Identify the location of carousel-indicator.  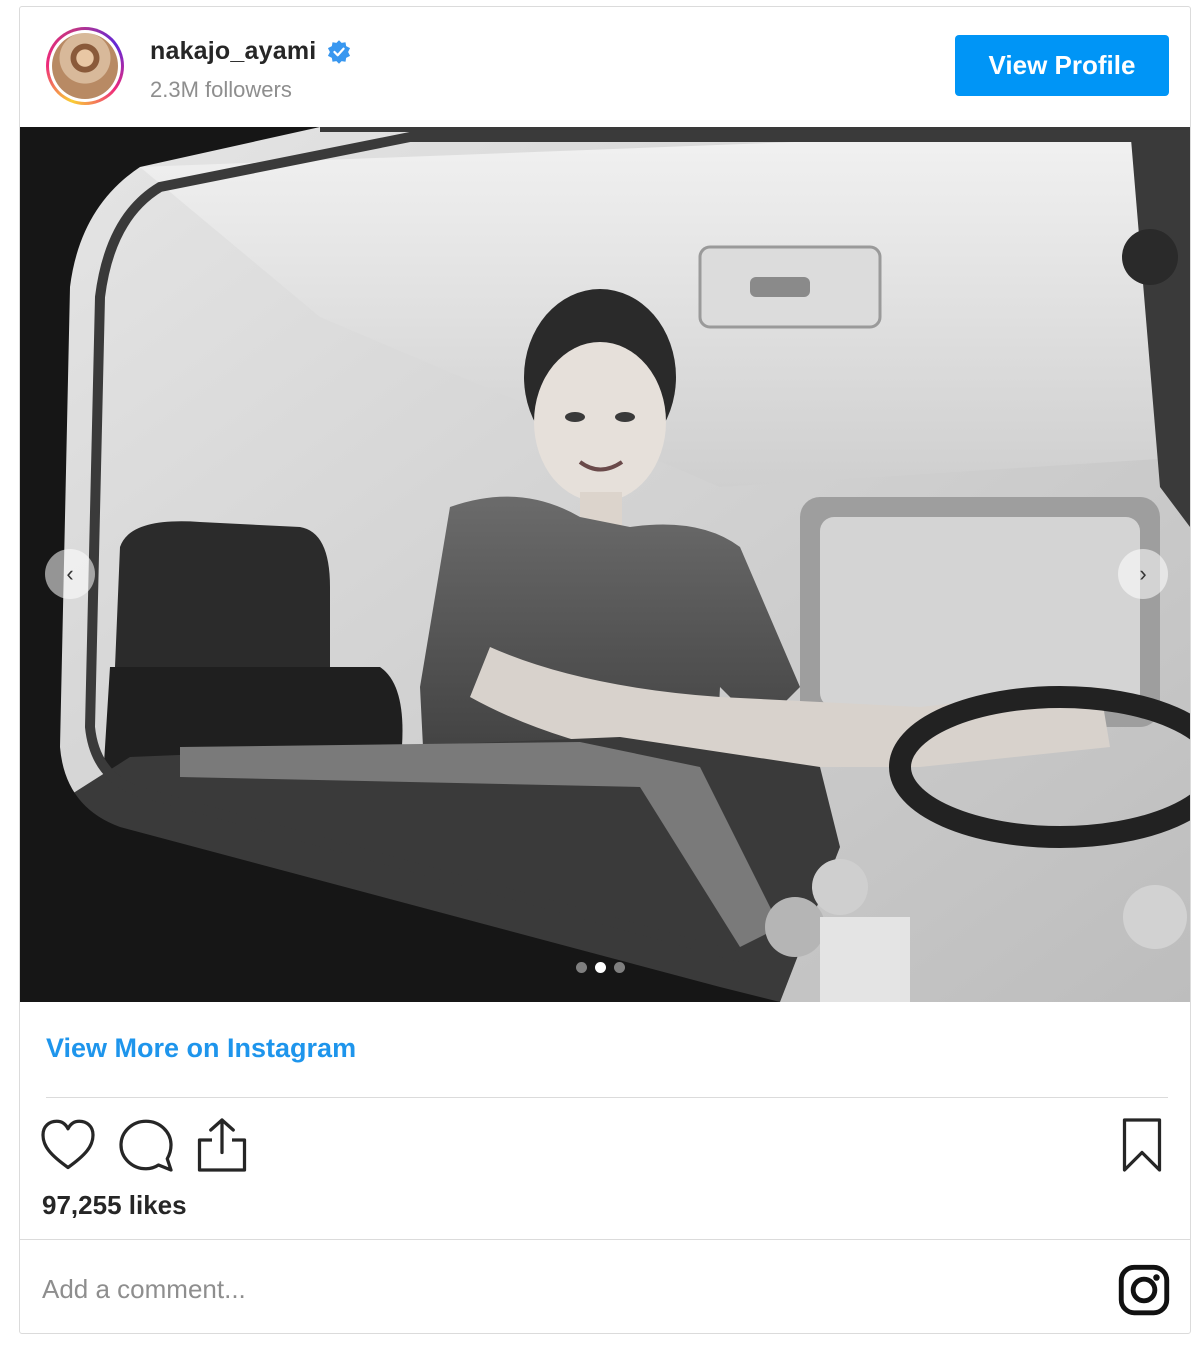
(600, 967).